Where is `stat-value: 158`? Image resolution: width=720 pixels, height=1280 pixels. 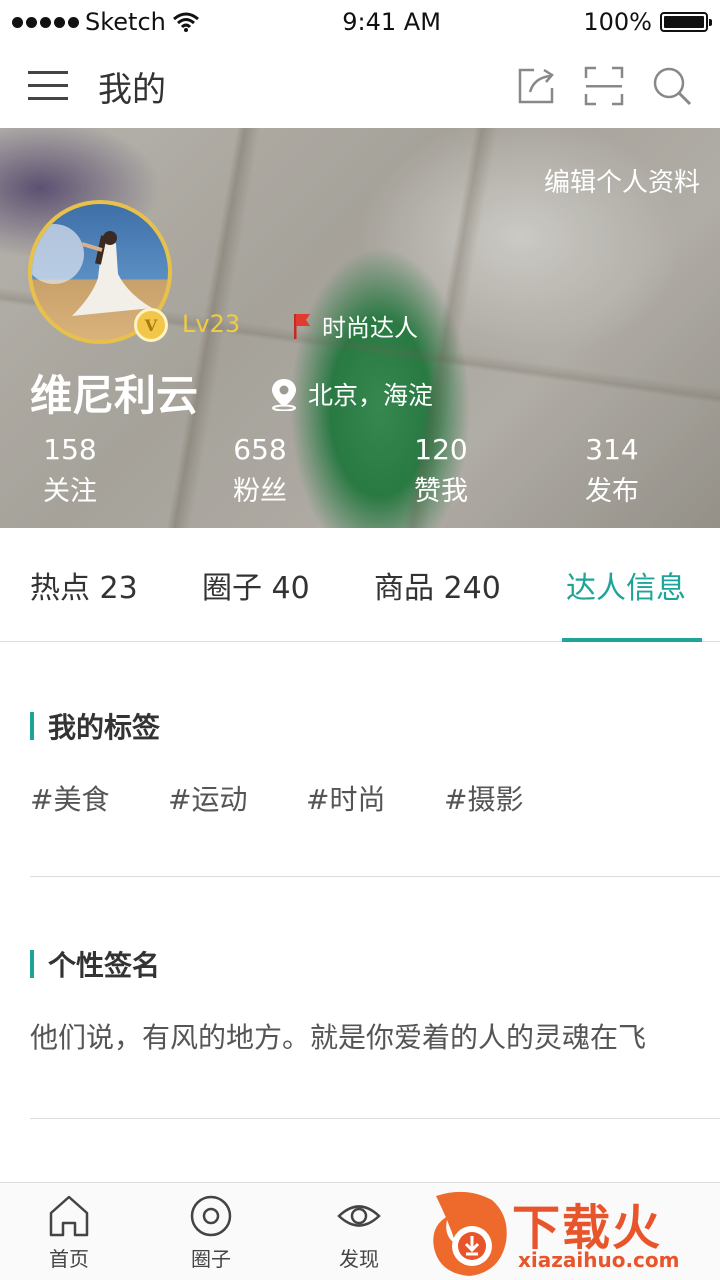 stat-value: 158 is located at coordinates (70, 449).